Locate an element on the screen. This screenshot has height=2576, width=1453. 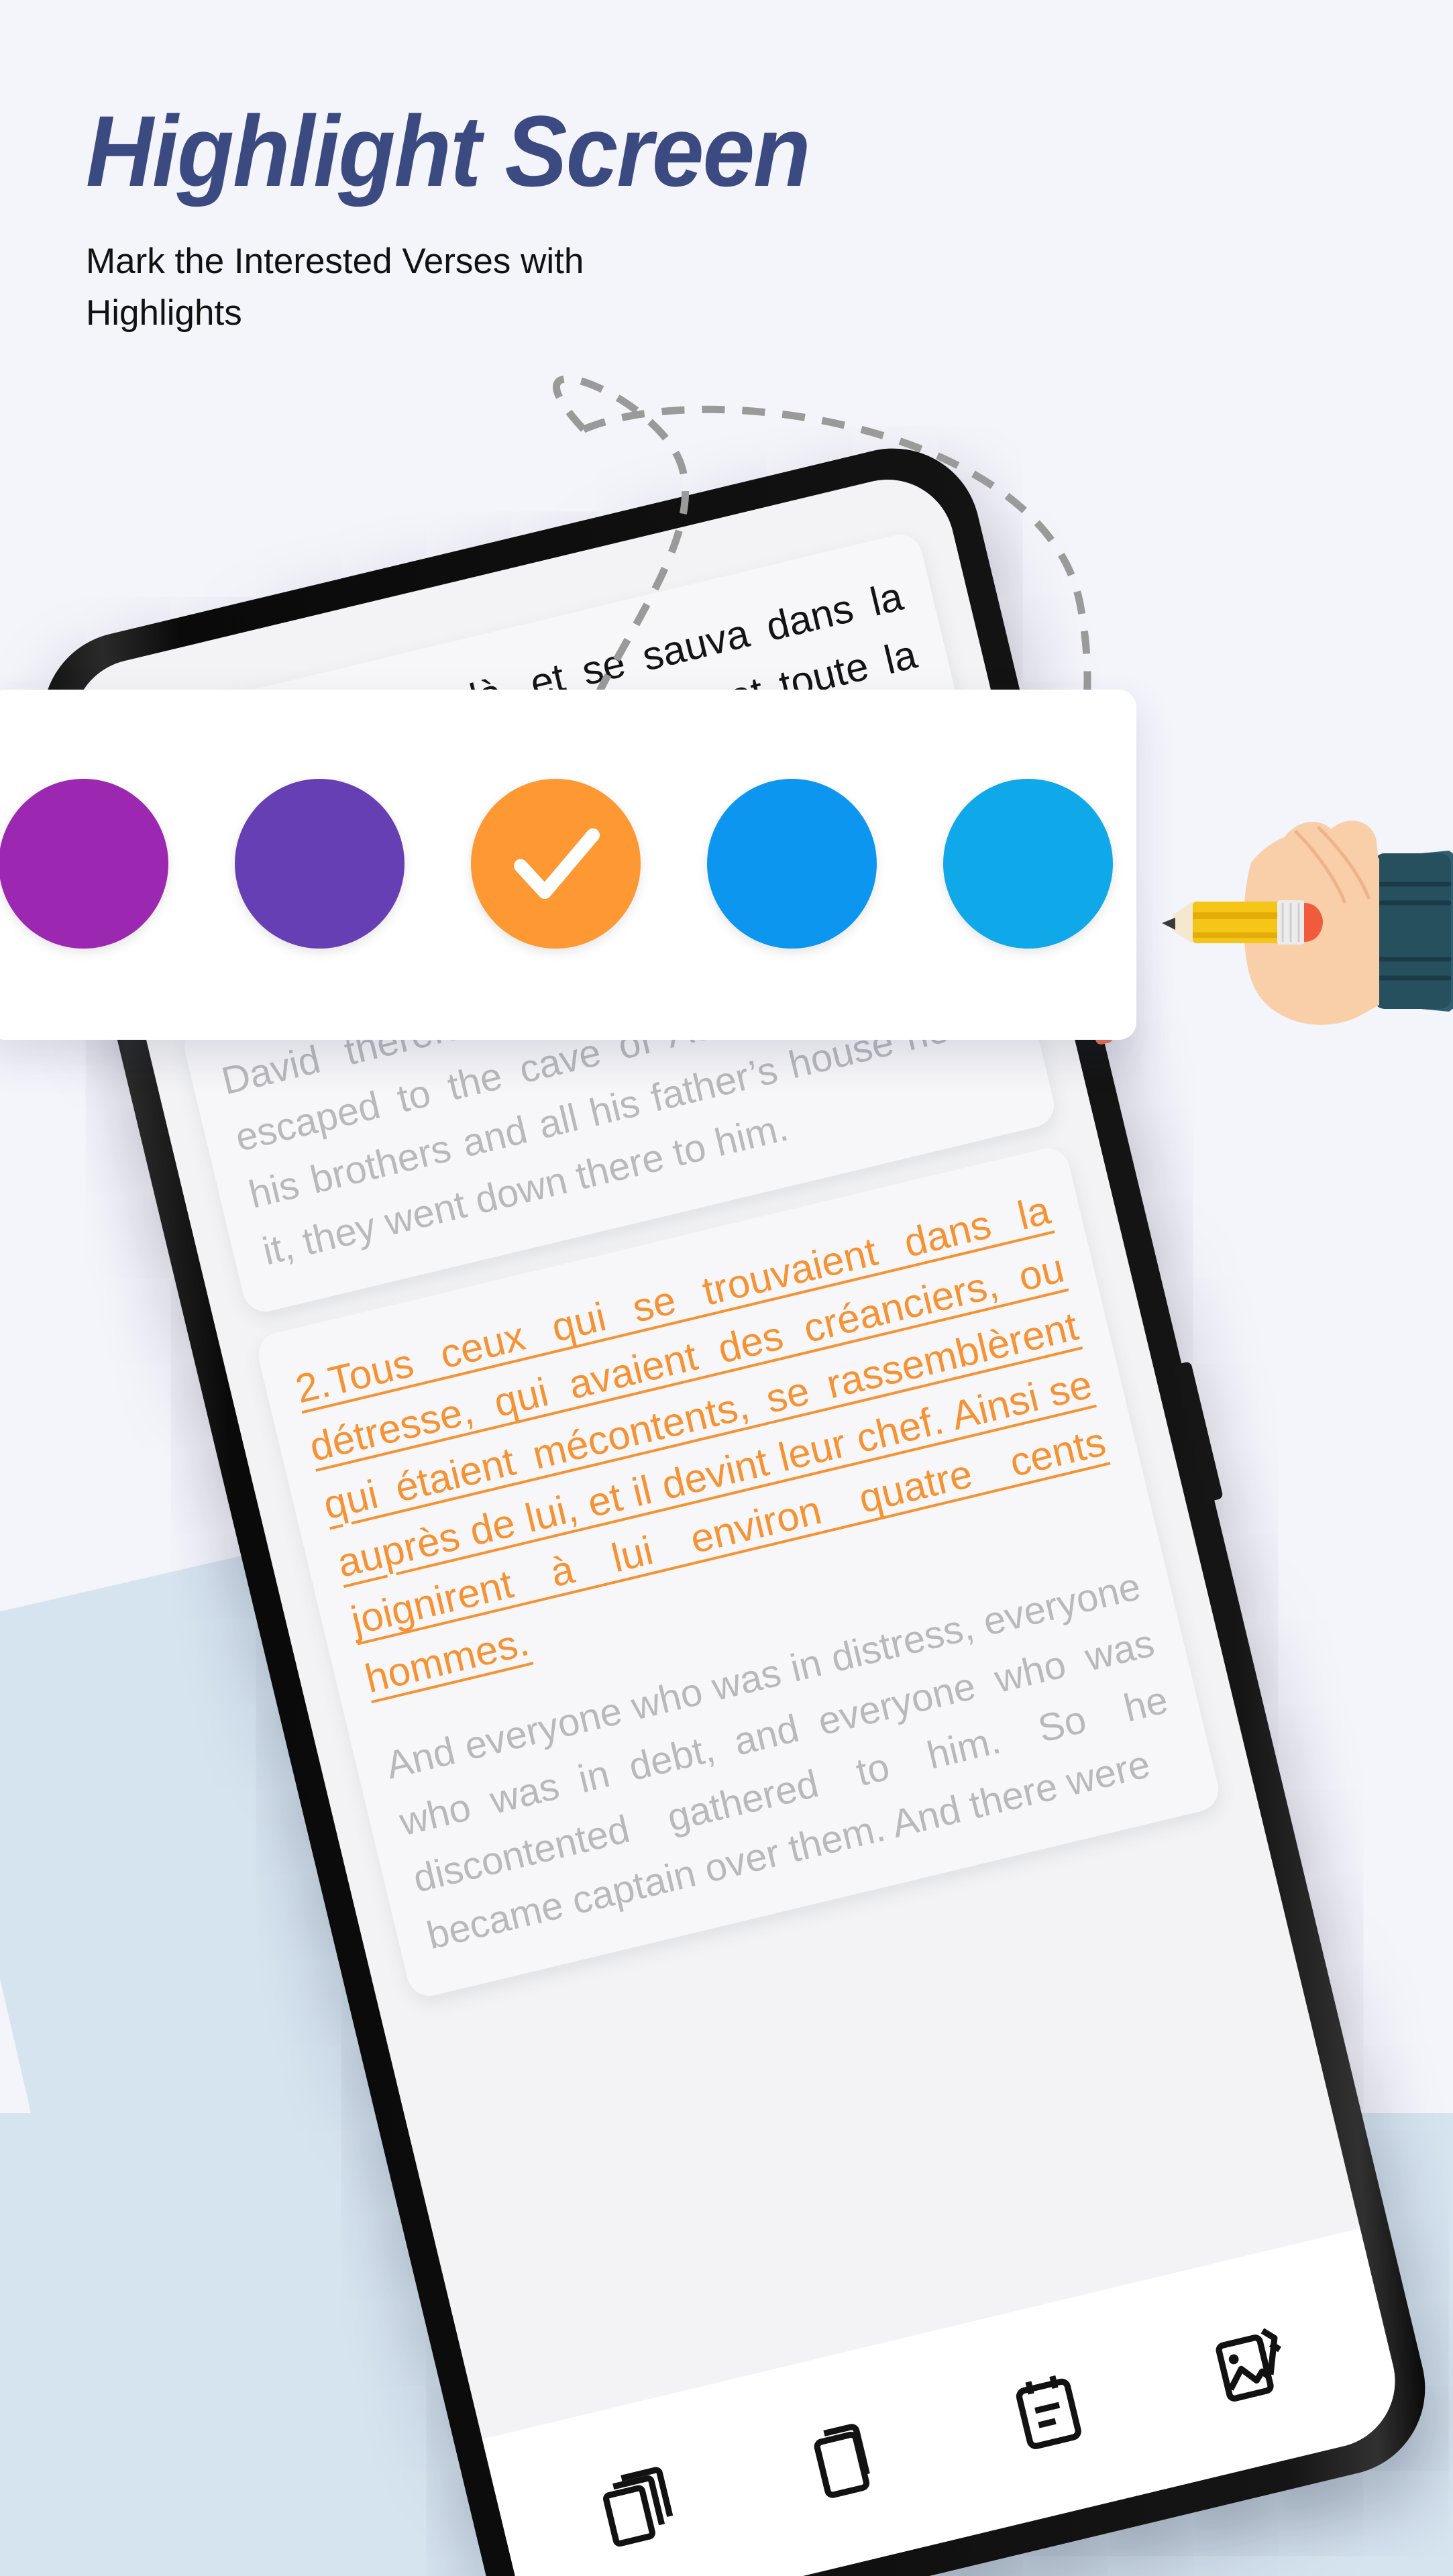
volume-button is located at coordinates (1198, 1432).